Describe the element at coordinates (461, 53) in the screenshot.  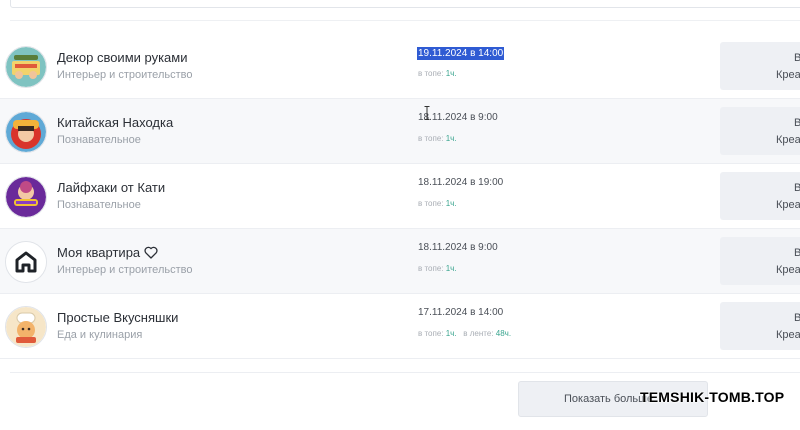
I see `publish-date: 19.11.2024 в 14:00` at that location.